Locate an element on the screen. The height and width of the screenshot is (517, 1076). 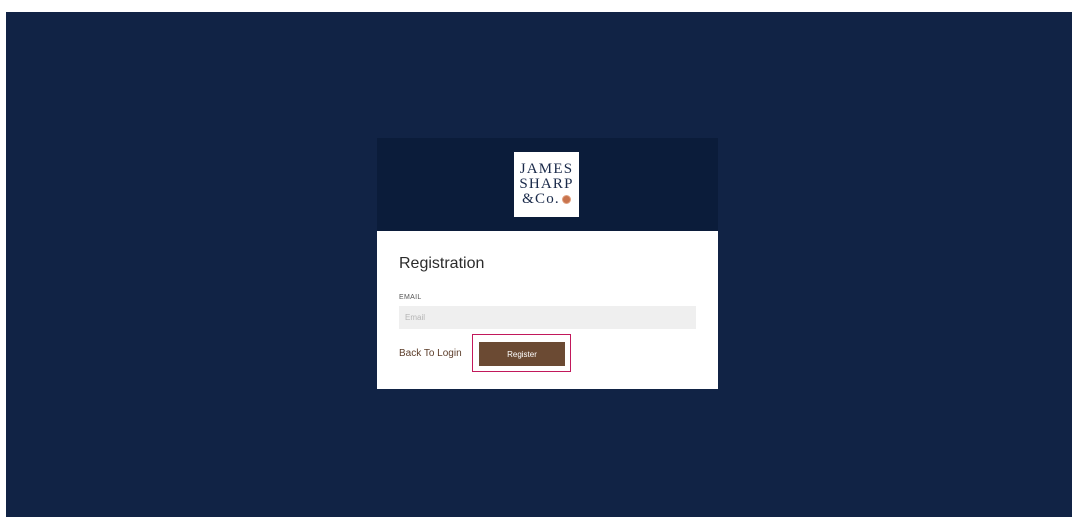
logo-line-3-wrap: &Co. is located at coordinates (546, 199).